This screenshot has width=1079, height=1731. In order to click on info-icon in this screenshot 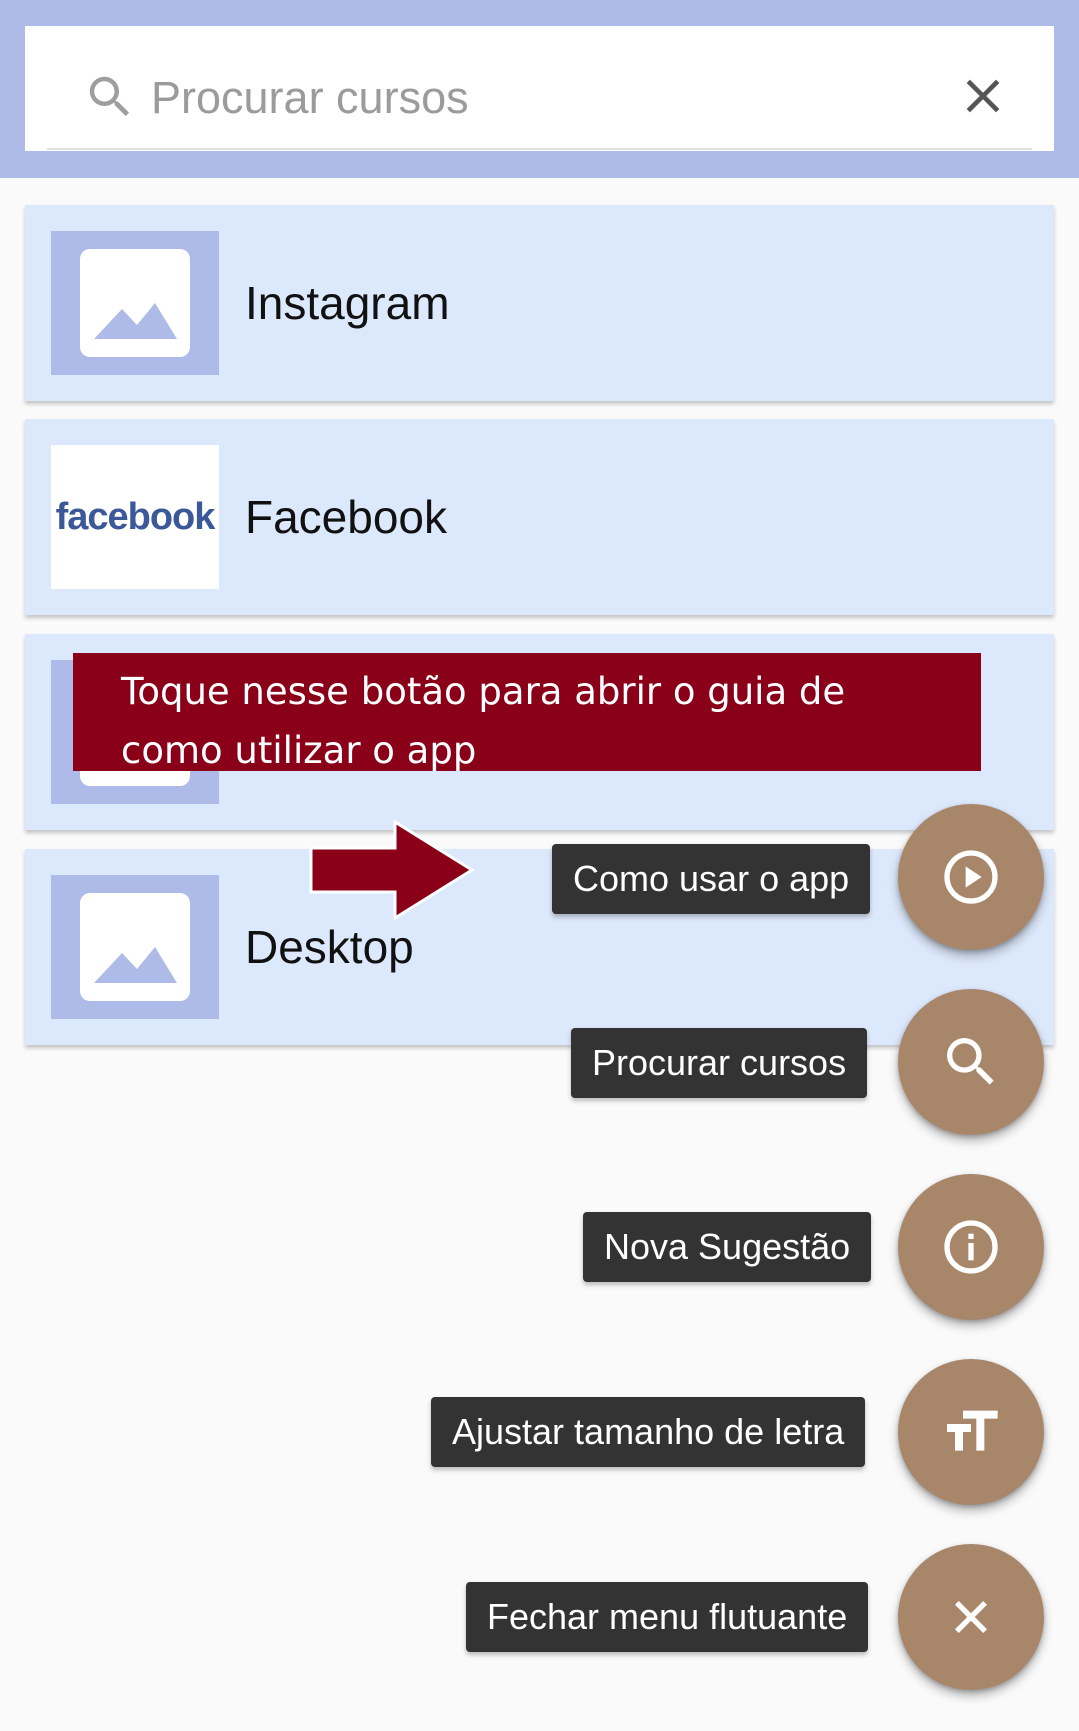, I will do `click(971, 1247)`.